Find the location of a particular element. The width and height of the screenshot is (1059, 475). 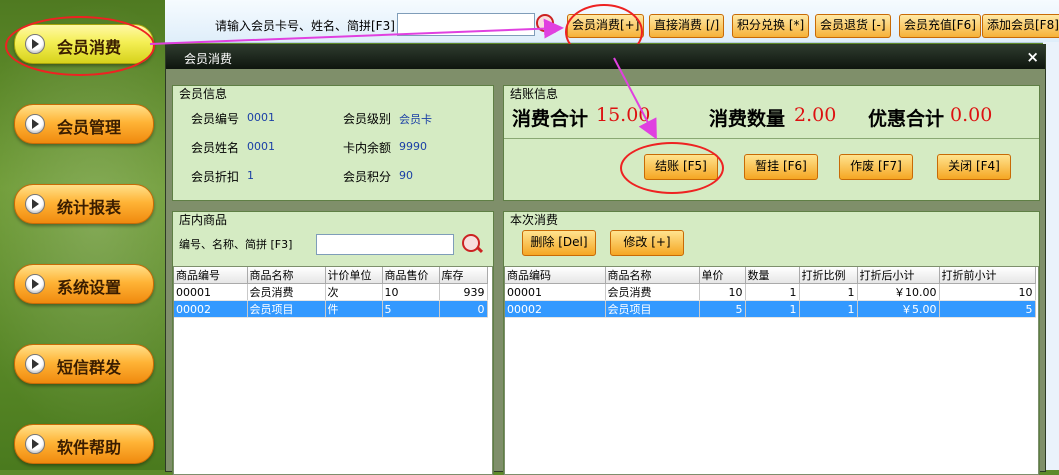

table-row: 00001 会员消费 10 1 1 ￥10.00 10 is located at coordinates (770, 292).